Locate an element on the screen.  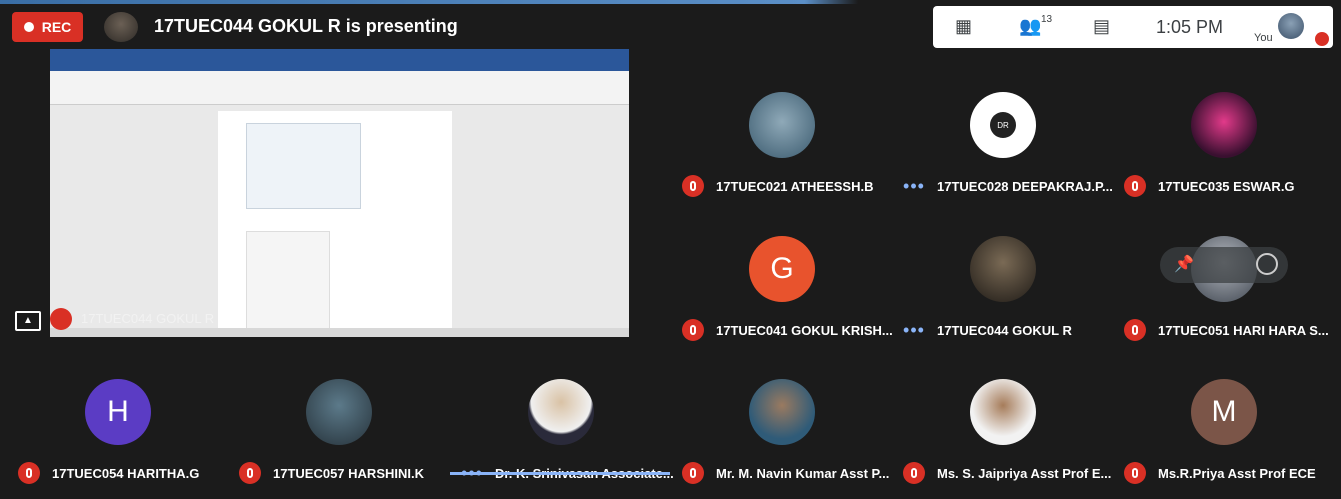
presenter-muted-icon is located at coordinates (61, 319).